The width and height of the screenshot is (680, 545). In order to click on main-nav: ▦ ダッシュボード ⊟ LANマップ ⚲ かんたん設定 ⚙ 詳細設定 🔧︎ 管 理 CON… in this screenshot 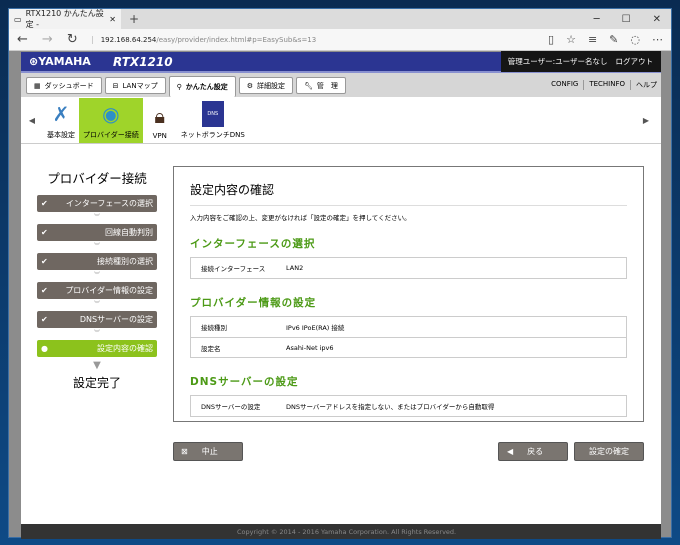, I will do `click(341, 85)`.